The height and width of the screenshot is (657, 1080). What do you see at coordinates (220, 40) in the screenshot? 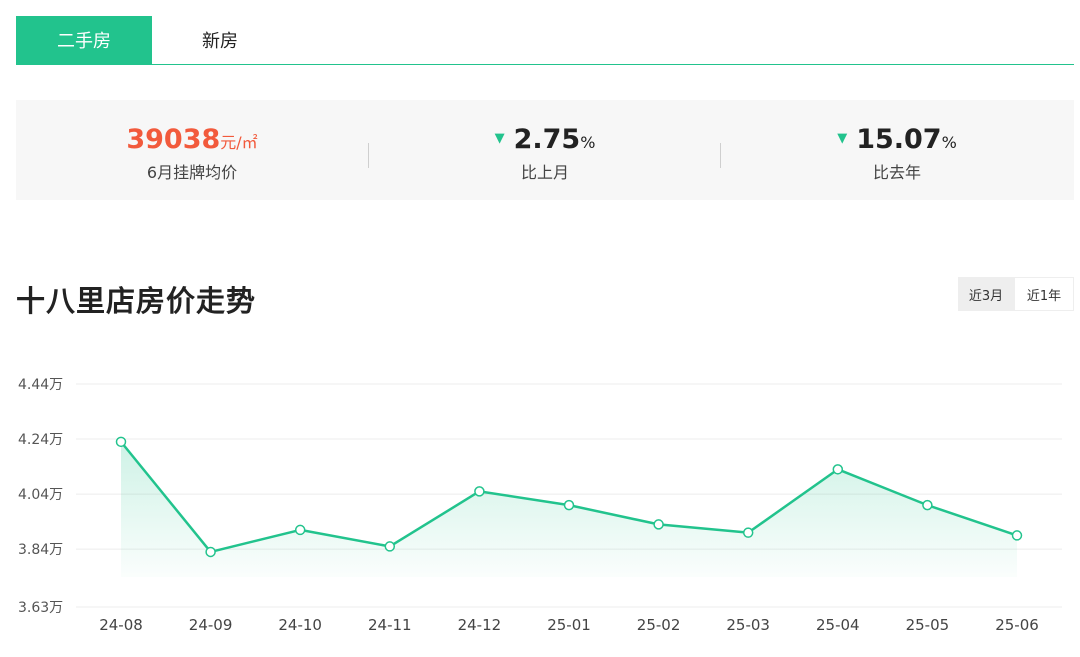
I see `tab-new-homes: 新房` at bounding box center [220, 40].